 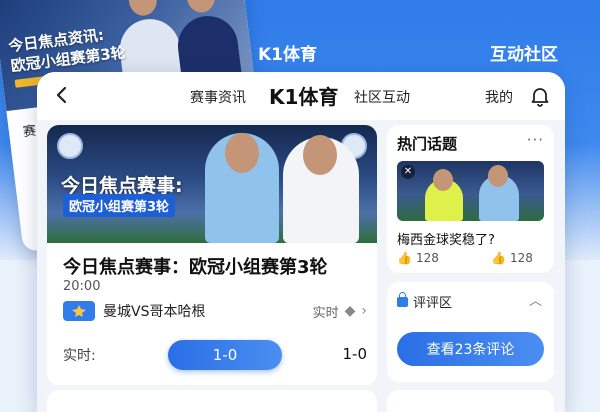 I want to click on like-button: 👍 128, so click(x=418, y=258).